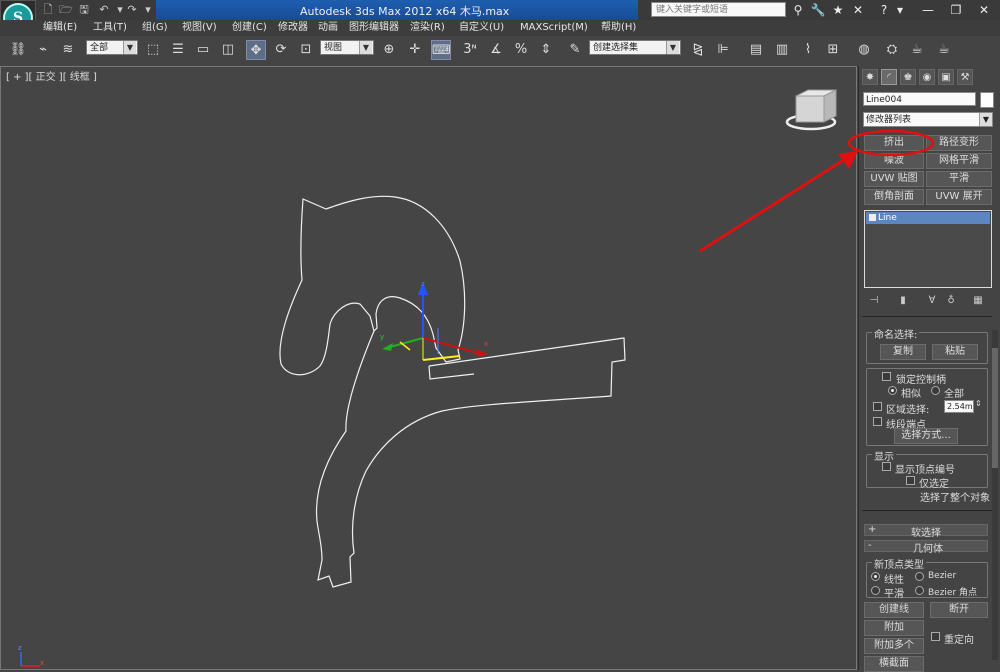  What do you see at coordinates (910, 480) in the screenshot?
I see `selected-only-checkbox` at bounding box center [910, 480].